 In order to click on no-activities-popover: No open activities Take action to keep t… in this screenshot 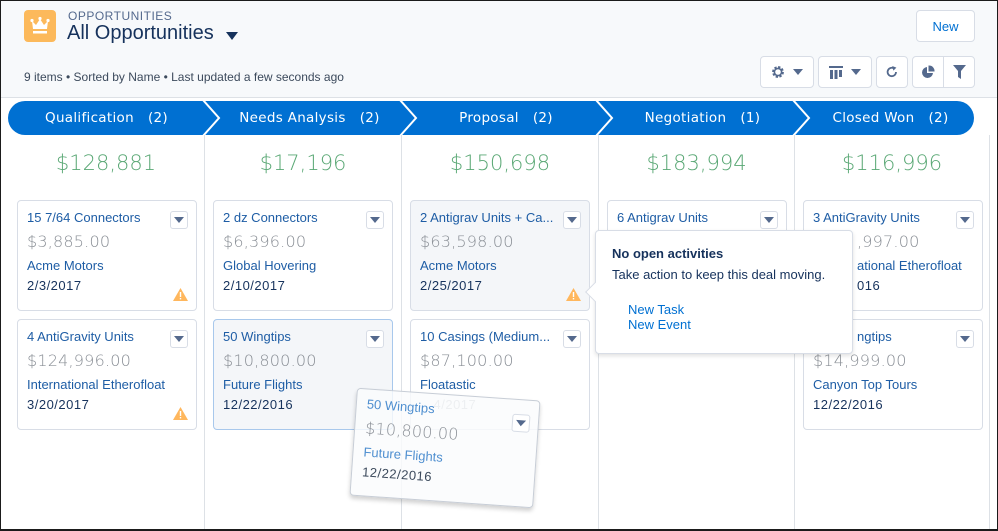, I will do `click(719, 292)`.